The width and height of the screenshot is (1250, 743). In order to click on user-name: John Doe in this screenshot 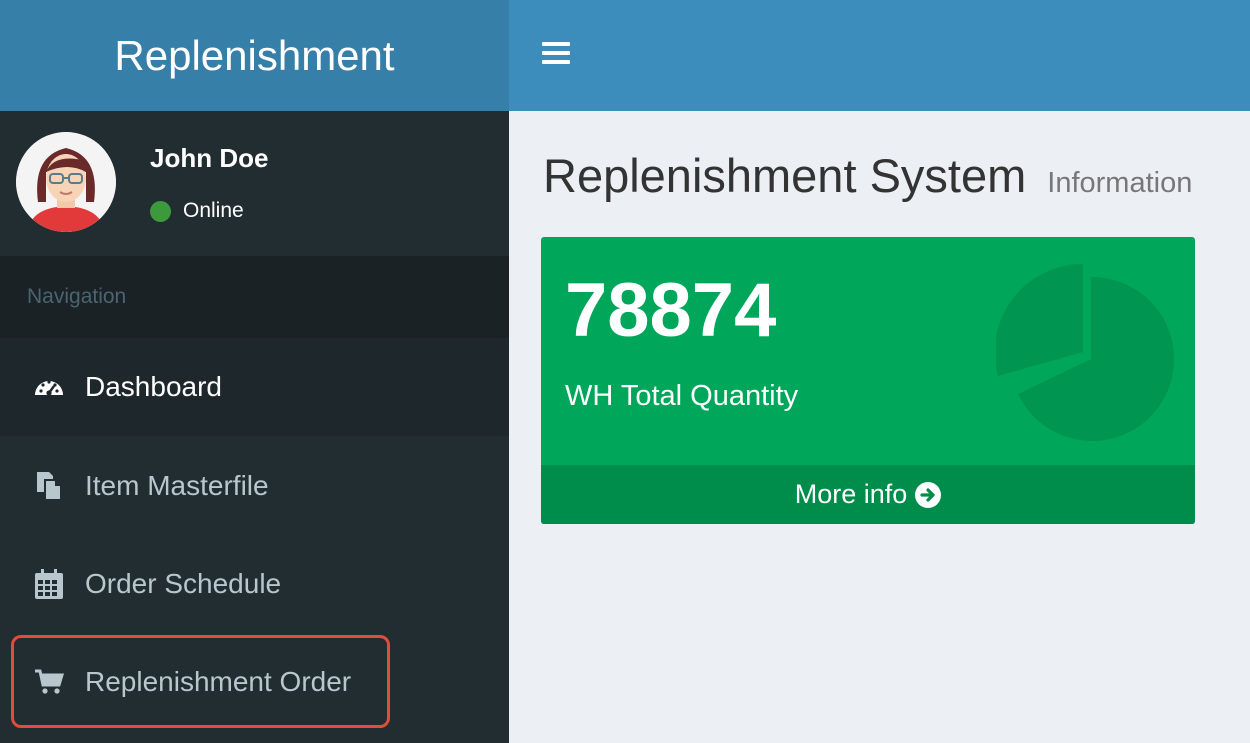, I will do `click(209, 158)`.